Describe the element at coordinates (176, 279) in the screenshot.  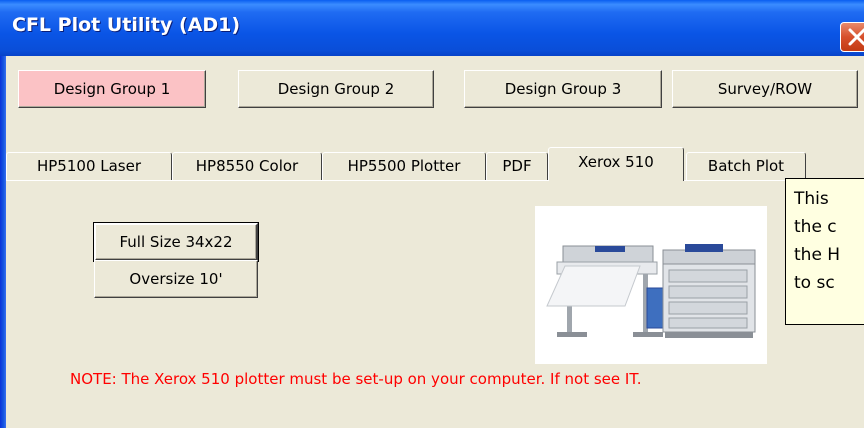
I see `oversize-10-button: Oversize 10'` at that location.